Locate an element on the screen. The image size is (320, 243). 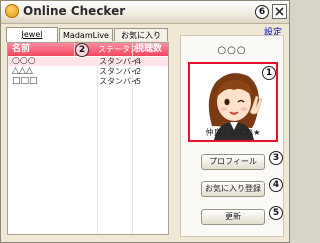
close-icon is located at coordinates (279, 11).